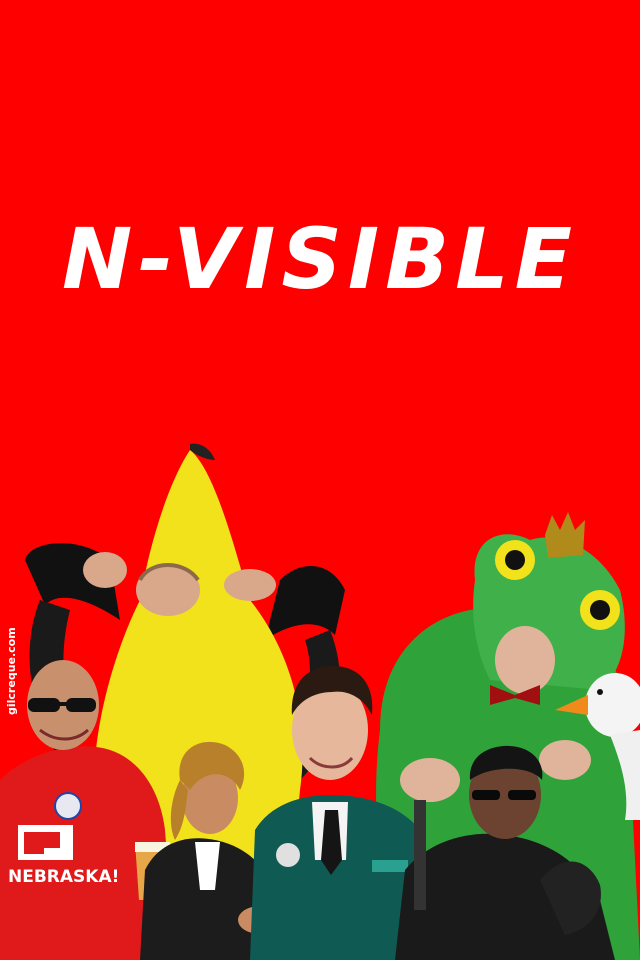  I want to click on shirt-text: NEBRASKA!, so click(63, 877).